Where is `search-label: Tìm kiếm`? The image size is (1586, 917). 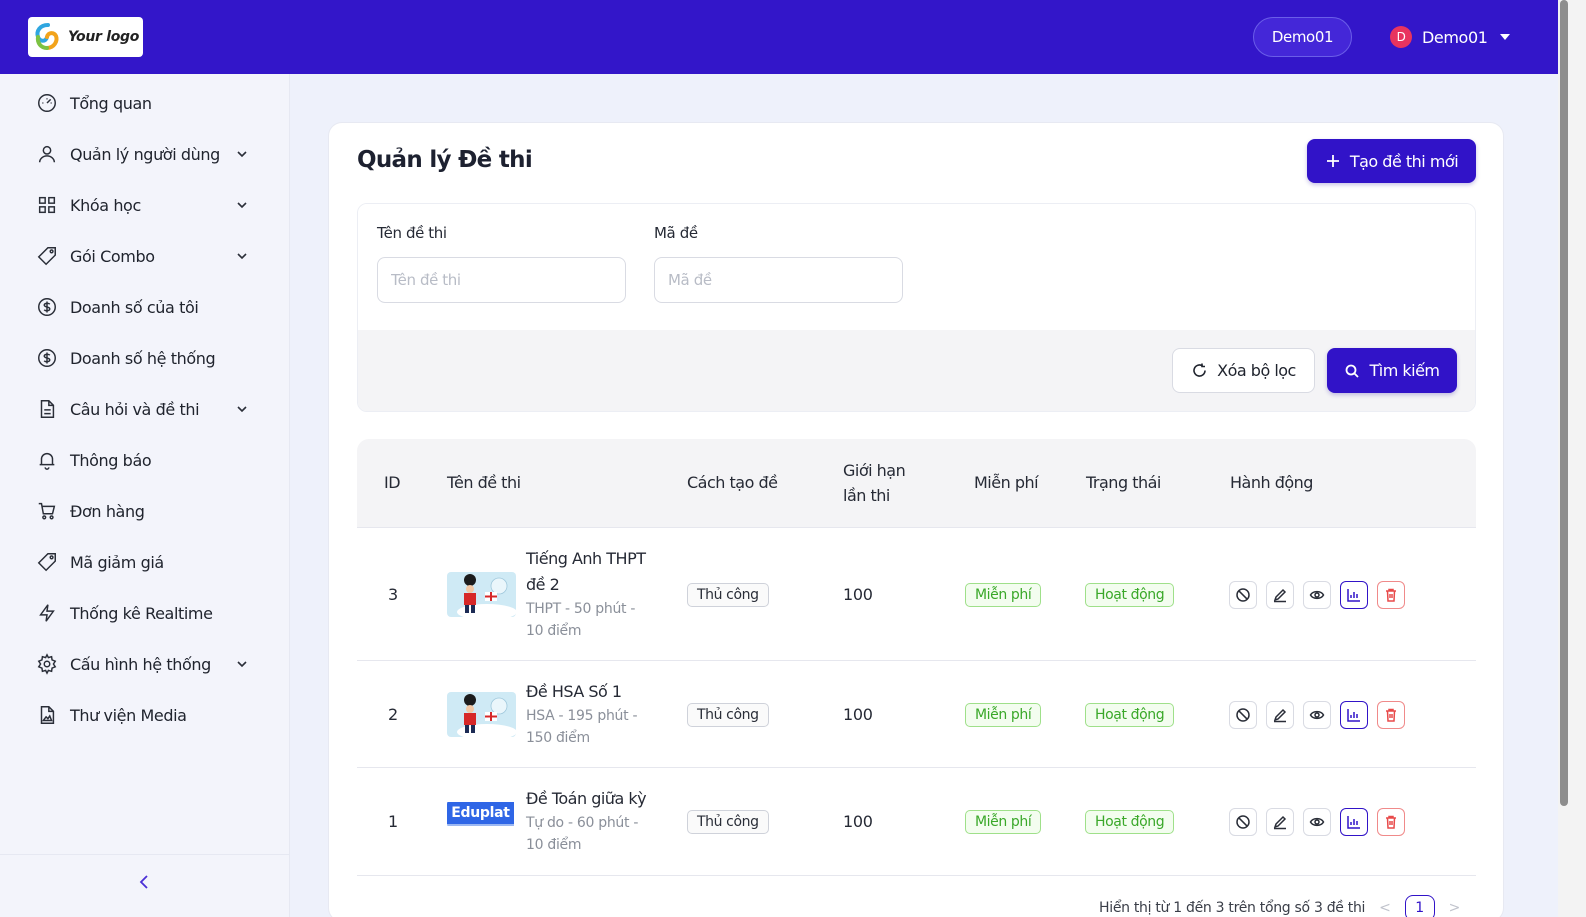 search-label: Tìm kiếm is located at coordinates (1404, 370).